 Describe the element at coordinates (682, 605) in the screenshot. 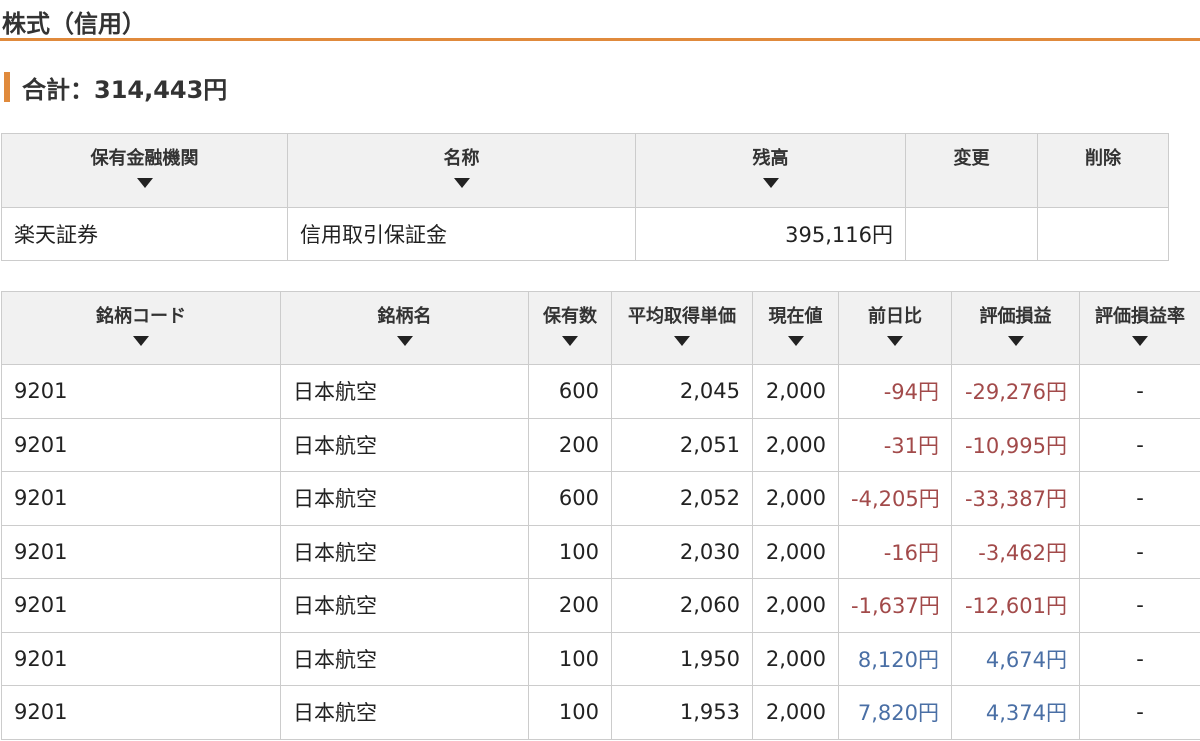

I see `cell-avg-cost: 2,060` at that location.